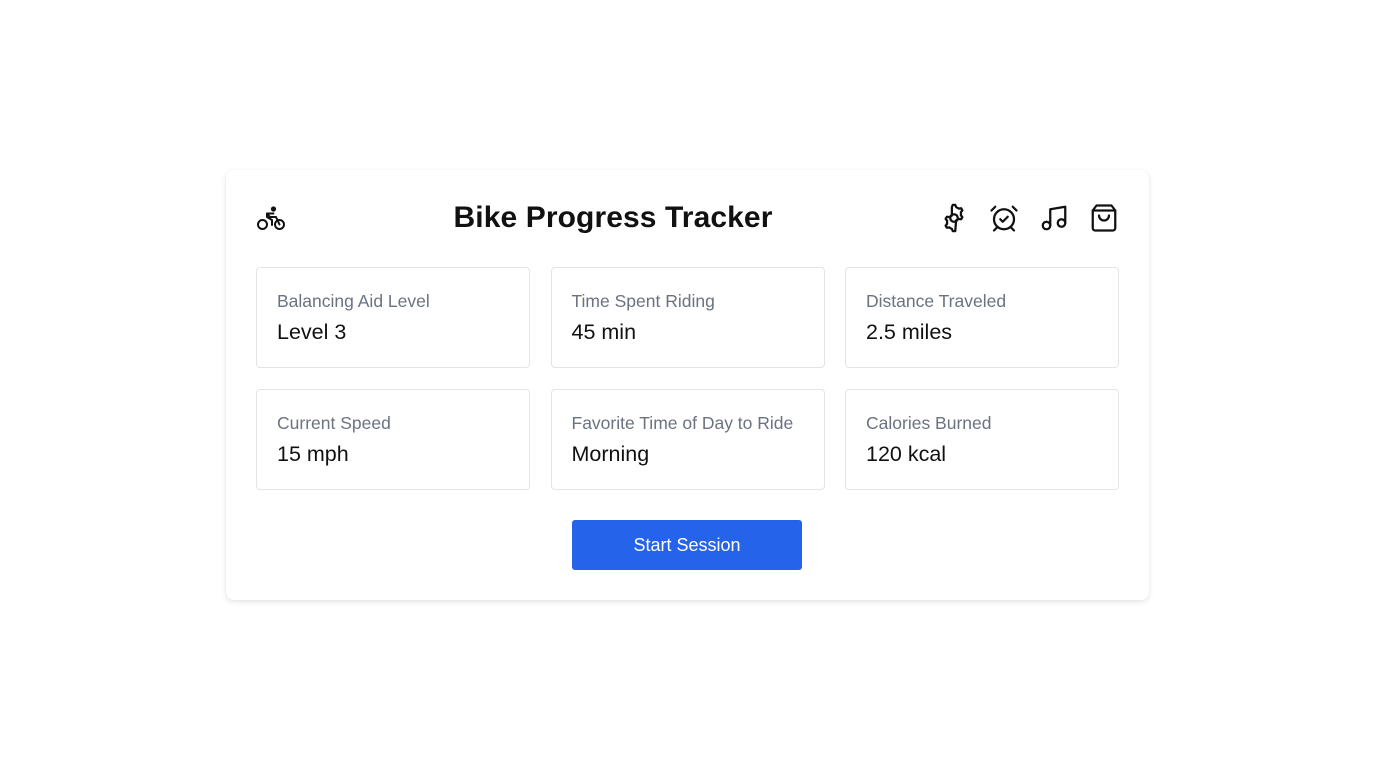  What do you see at coordinates (687, 439) in the screenshot?
I see `stat-card-favorite-time-of-day: Favorite Time of Day to Ride Morning` at bounding box center [687, 439].